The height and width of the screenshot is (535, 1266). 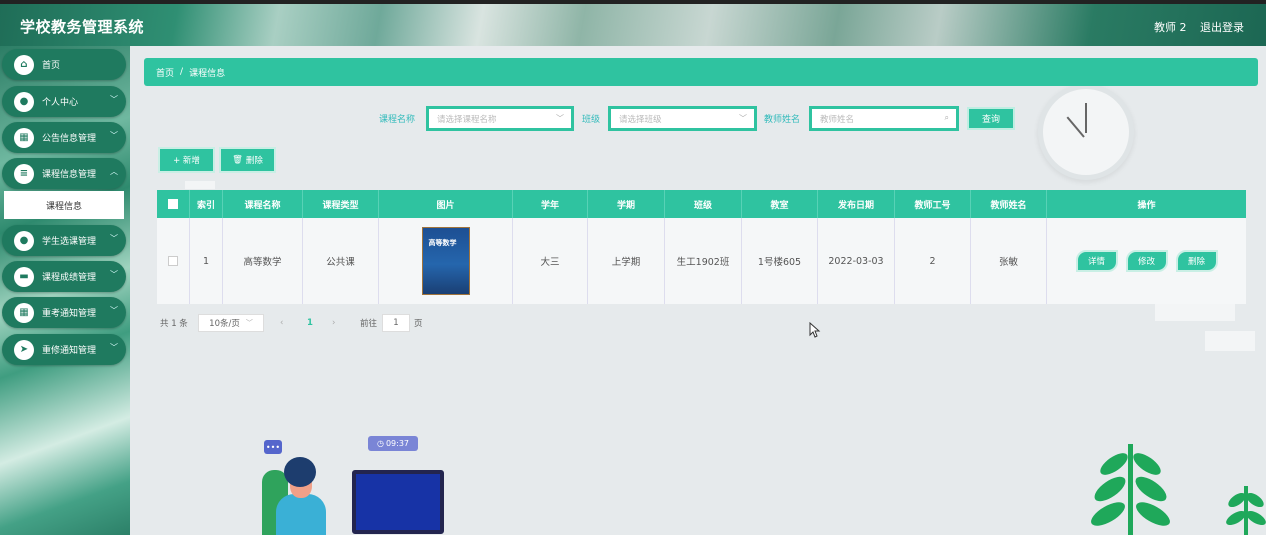 What do you see at coordinates (186, 160) in the screenshot?
I see `add-button: + 新增` at bounding box center [186, 160].